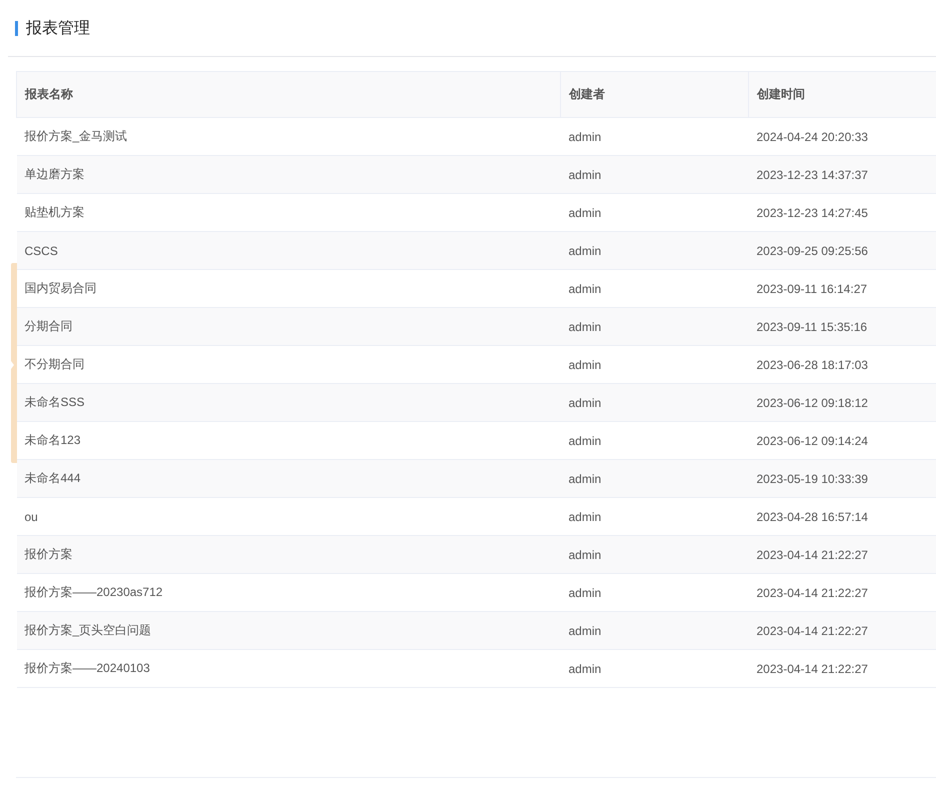  I want to click on table-cell: 2023-04-14 21:22:27, so click(842, 669).